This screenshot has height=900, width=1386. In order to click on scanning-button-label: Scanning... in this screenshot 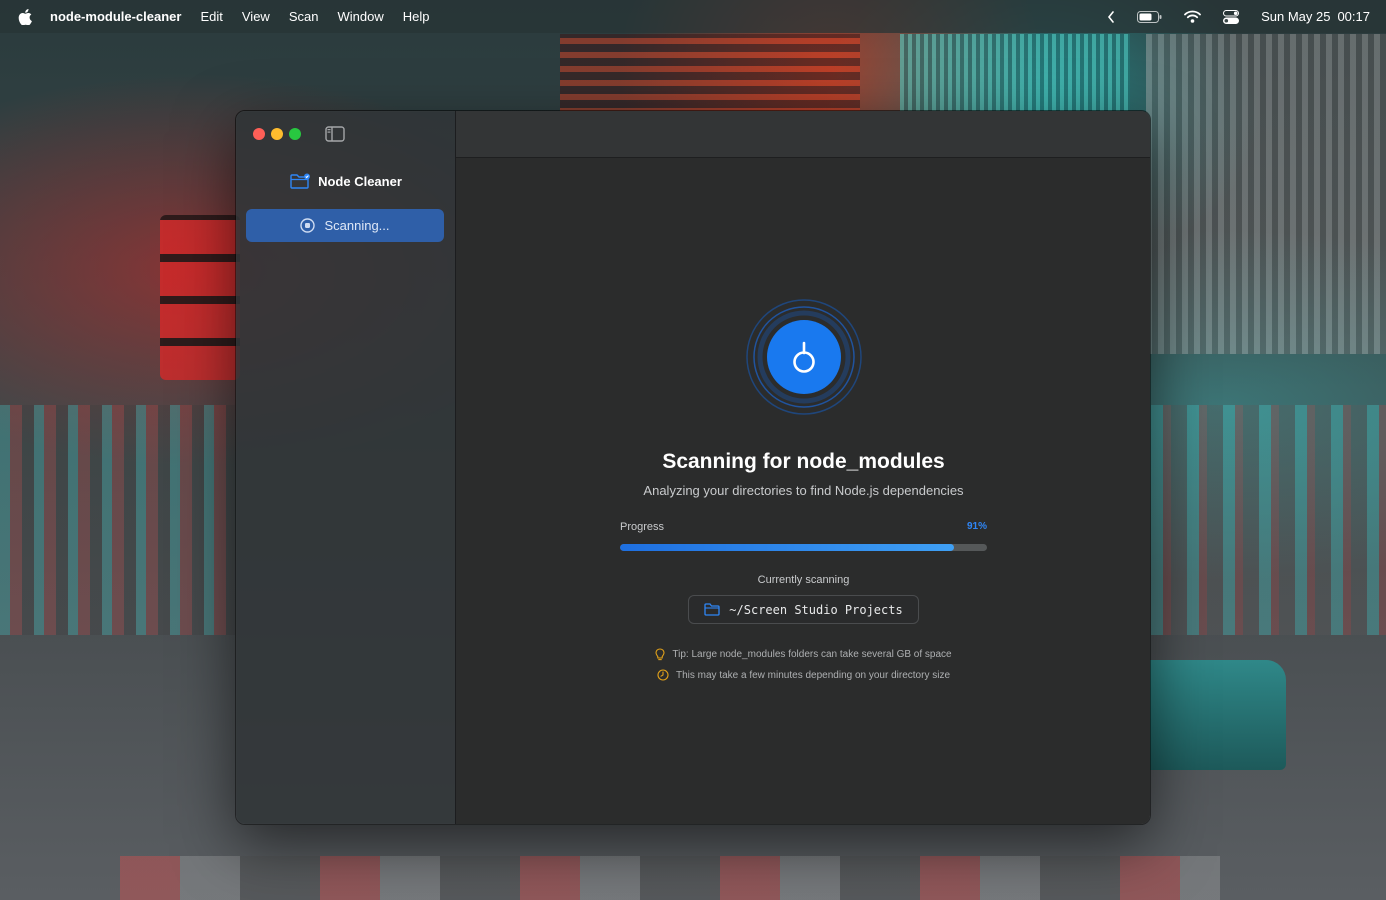, I will do `click(357, 225)`.